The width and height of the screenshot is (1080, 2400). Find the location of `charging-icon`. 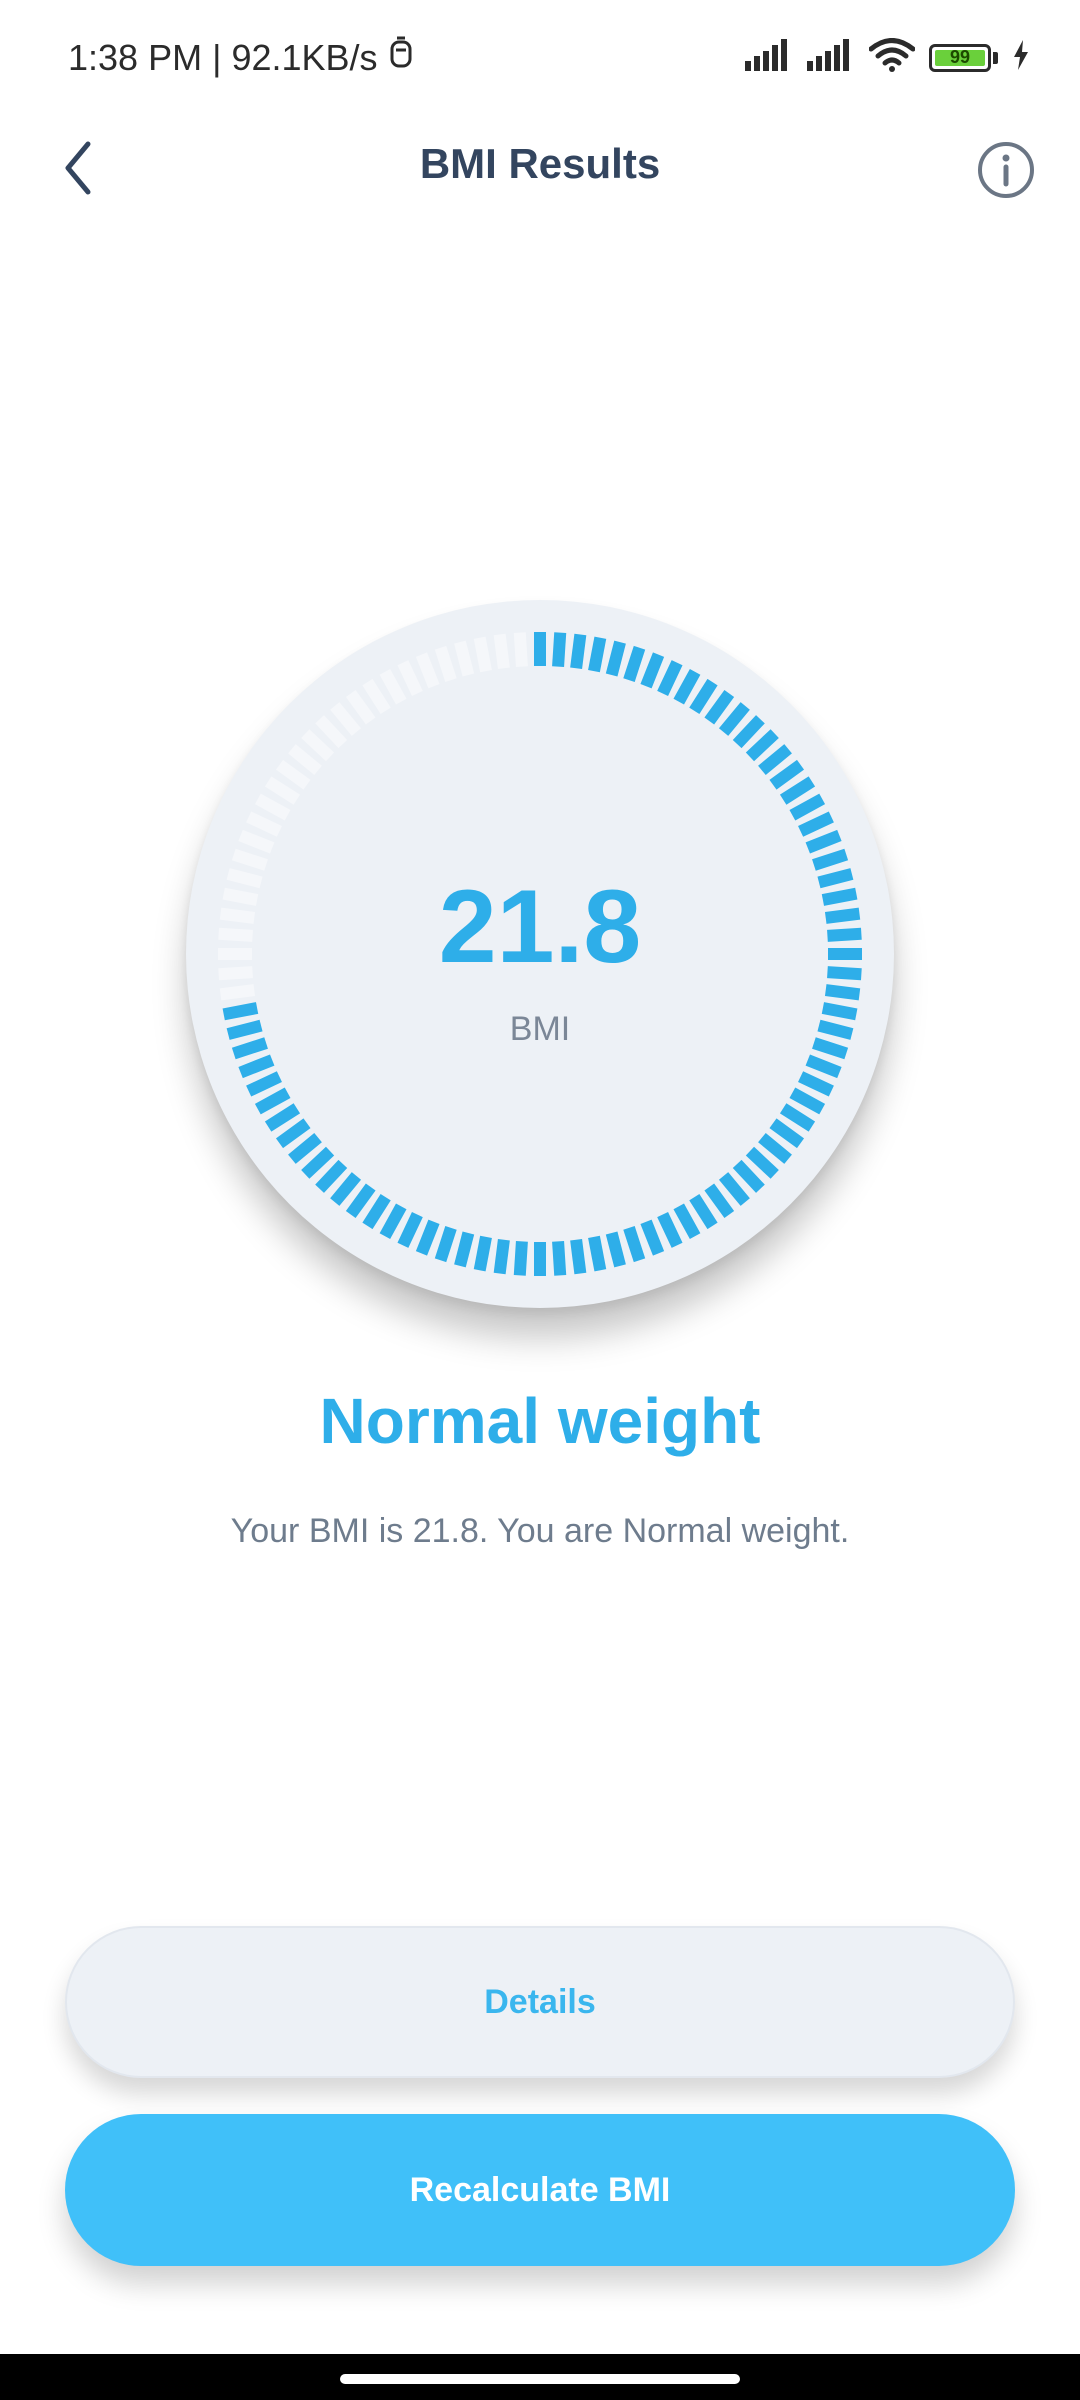

charging-icon is located at coordinates (1021, 57).